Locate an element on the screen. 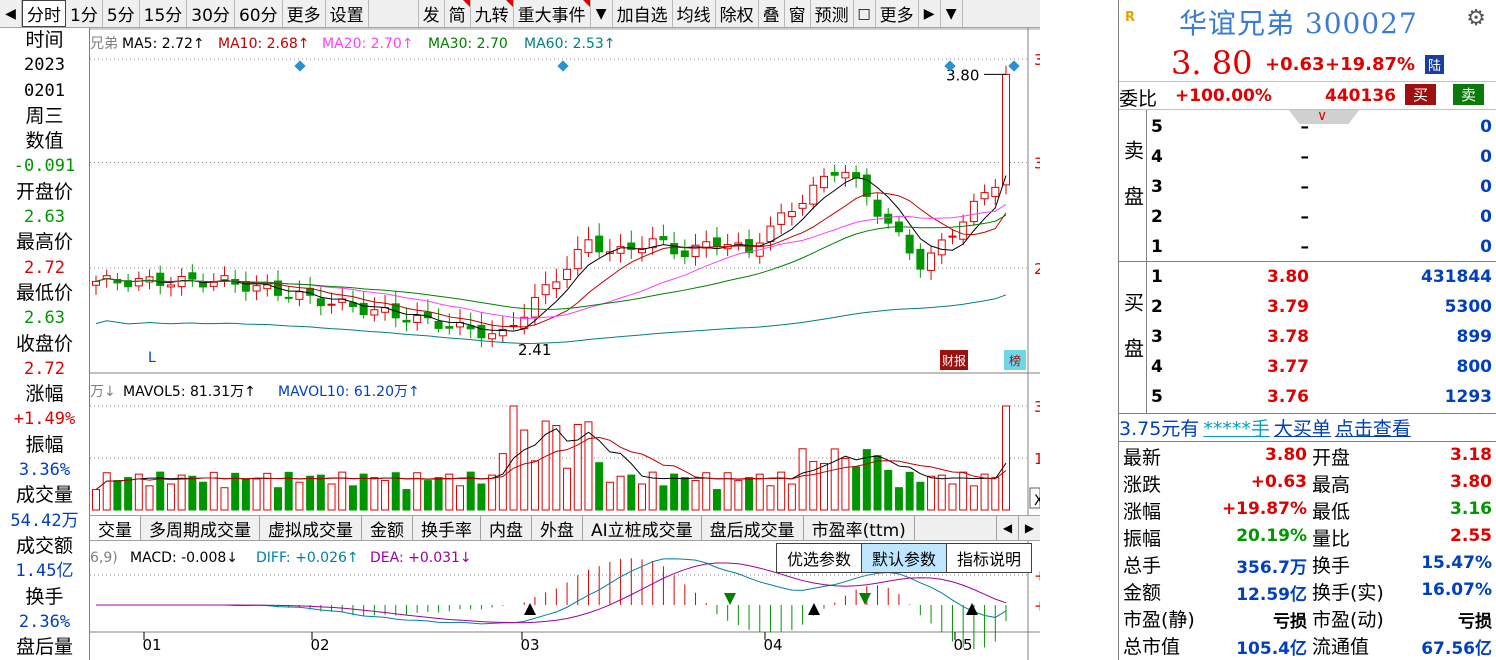 This screenshot has height=660, width=1496. legend-ma60: MA60: 2.53↑ is located at coordinates (570, 44).